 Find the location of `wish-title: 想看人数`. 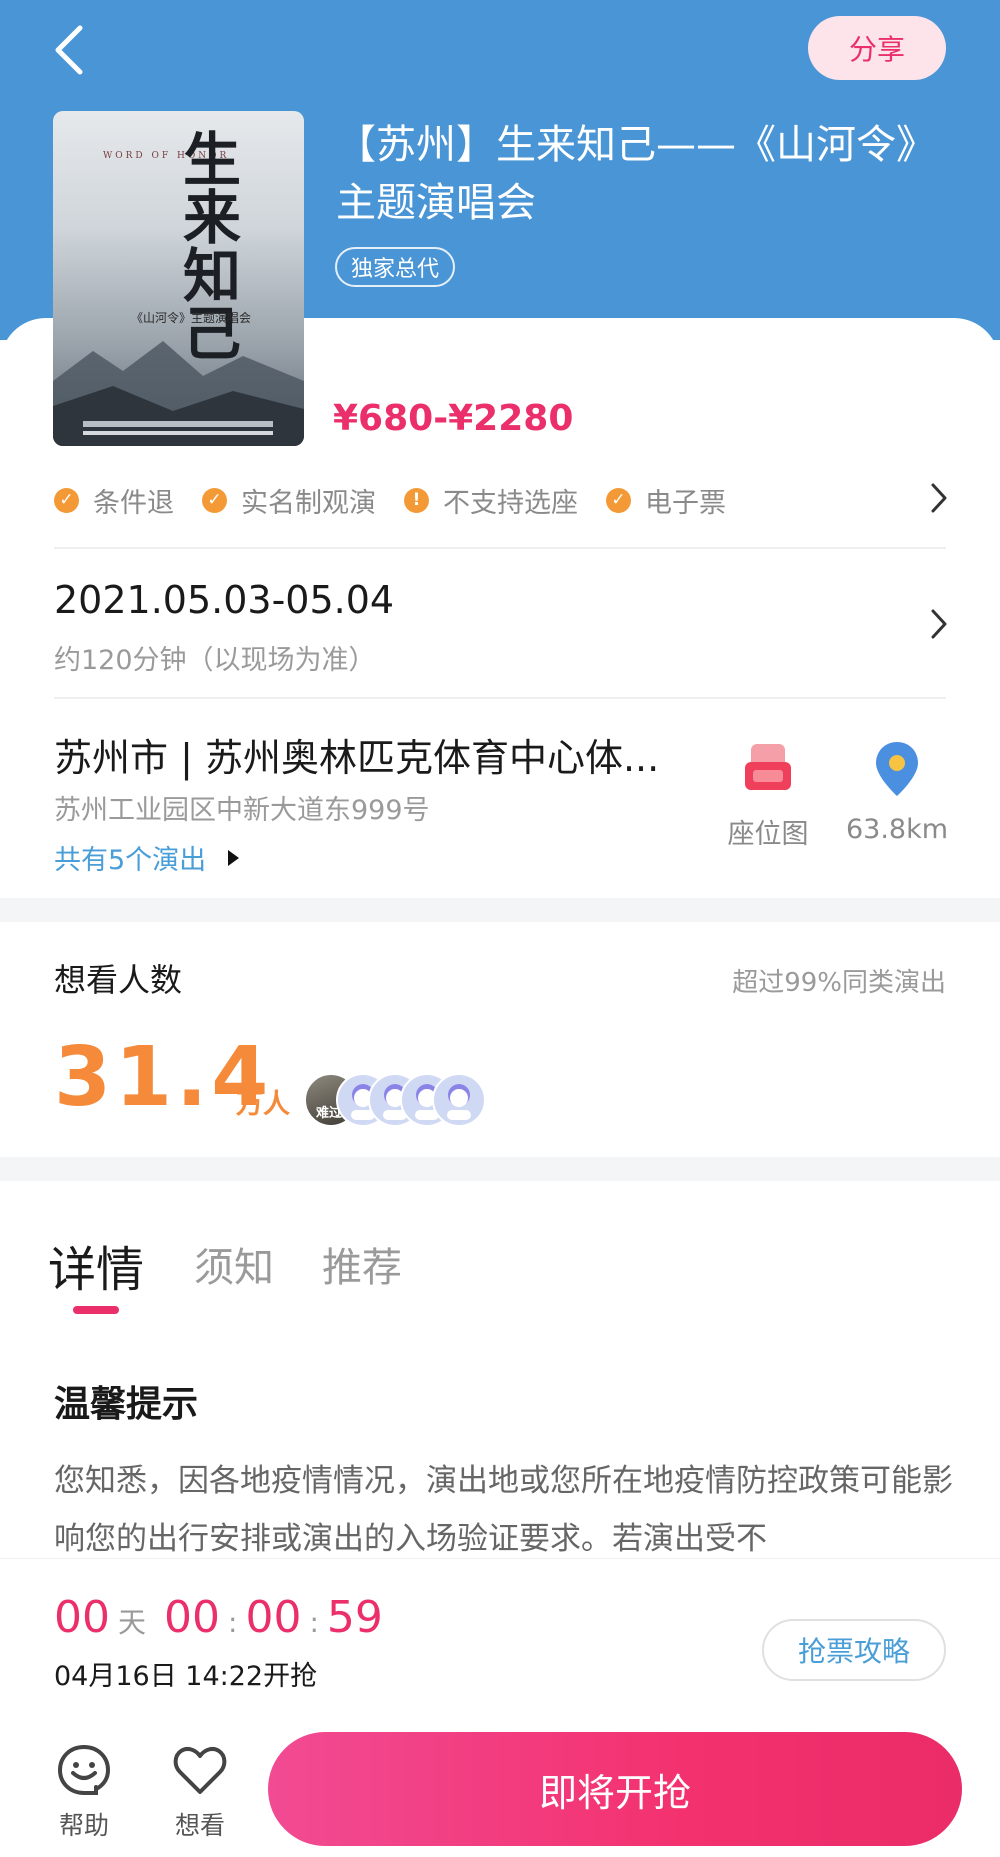

wish-title: 想看人数 is located at coordinates (118, 980).